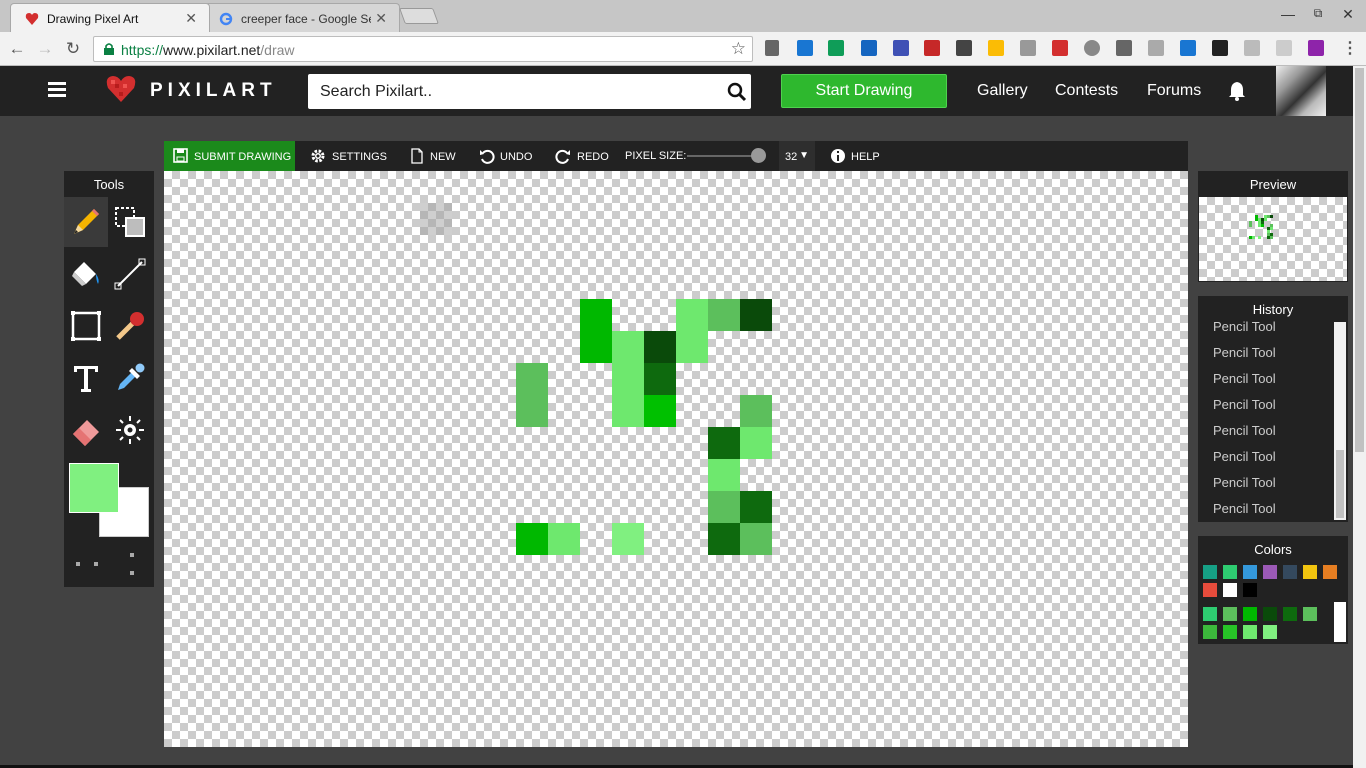 This screenshot has height=768, width=1366. I want to click on pencil-tool, so click(86, 222).